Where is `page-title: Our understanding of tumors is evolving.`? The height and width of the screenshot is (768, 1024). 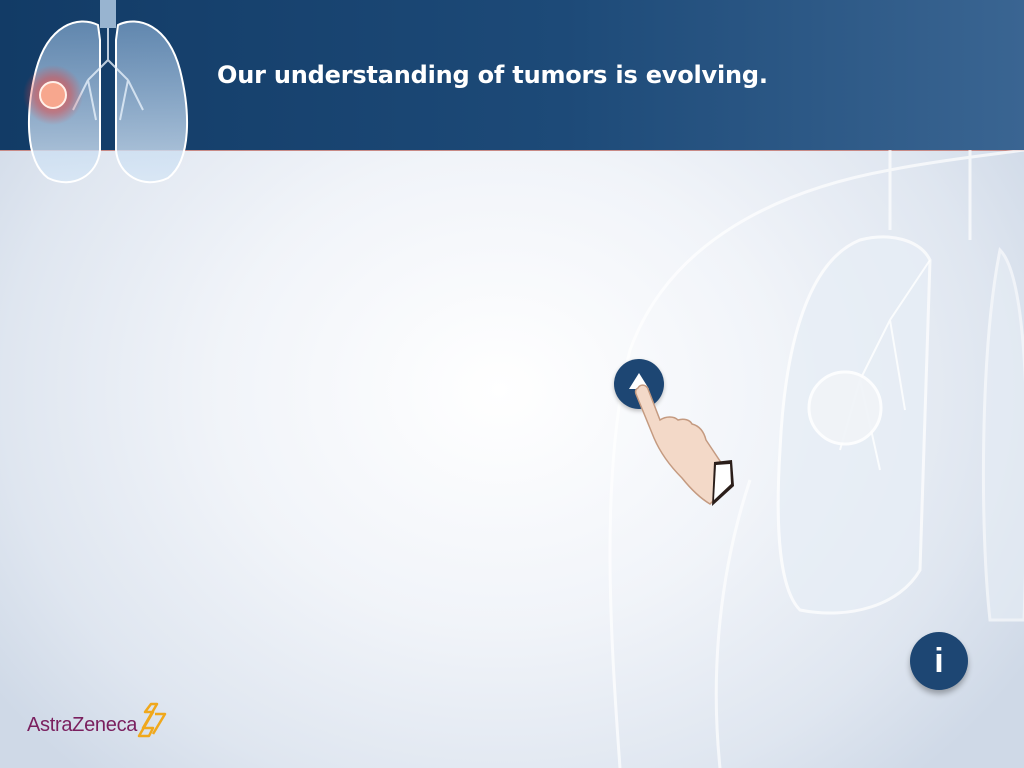 page-title: Our understanding of tumors is evolving. is located at coordinates (492, 75).